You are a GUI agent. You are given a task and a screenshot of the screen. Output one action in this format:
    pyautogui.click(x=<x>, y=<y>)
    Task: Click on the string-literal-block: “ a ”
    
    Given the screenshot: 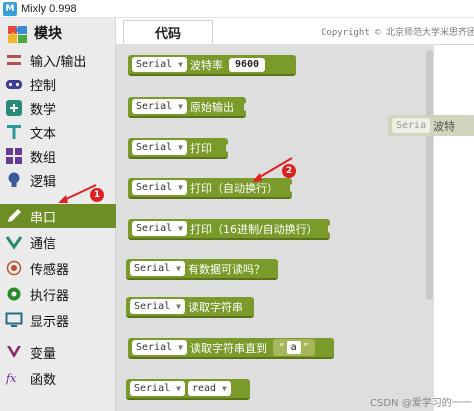 What is the action you would take?
    pyautogui.click(x=293, y=347)
    